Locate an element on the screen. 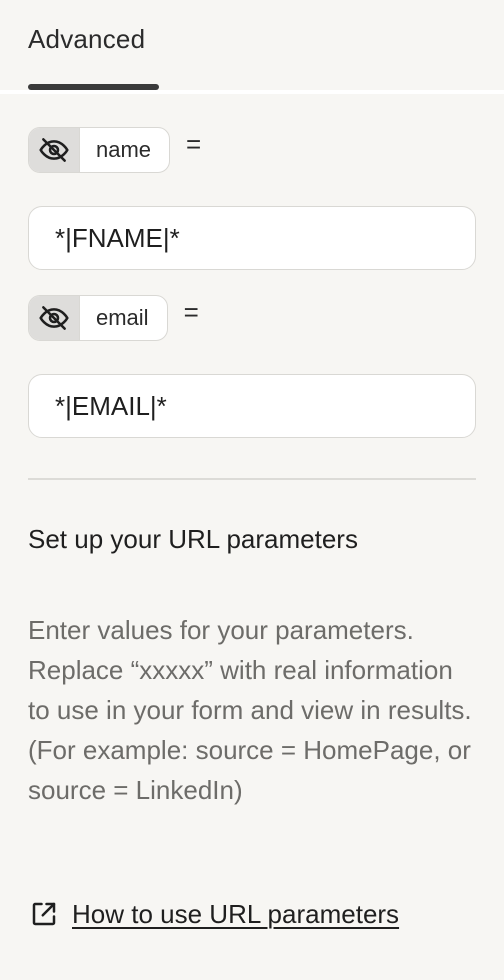 Image resolution: width=504 pixels, height=980 pixels. tab-advanced: Advanced is located at coordinates (86, 39).